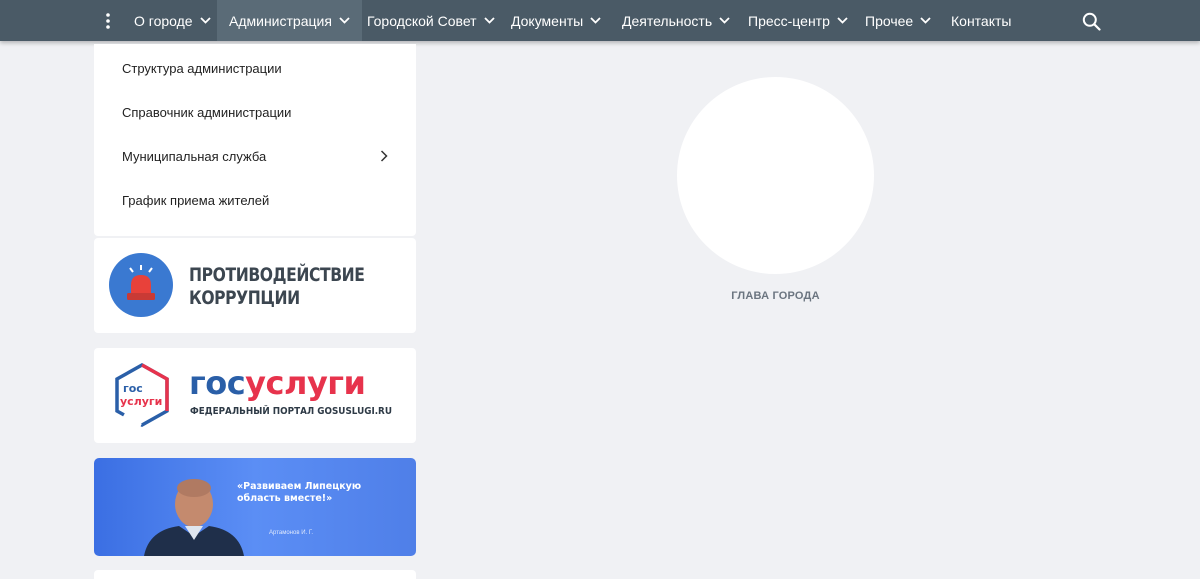 This screenshot has height=579, width=1200. I want to click on gosuslugi-subtitle: ФЕДЕРАЛЬНЫЙ ПОРТАЛ GOSUSLUGI.RU, so click(291, 411).